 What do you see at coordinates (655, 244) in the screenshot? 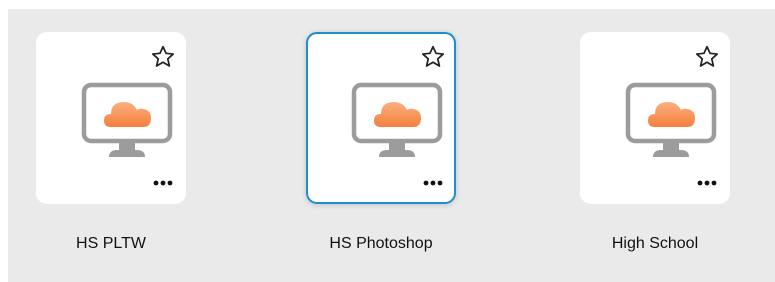
I see `app-name: High School` at bounding box center [655, 244].